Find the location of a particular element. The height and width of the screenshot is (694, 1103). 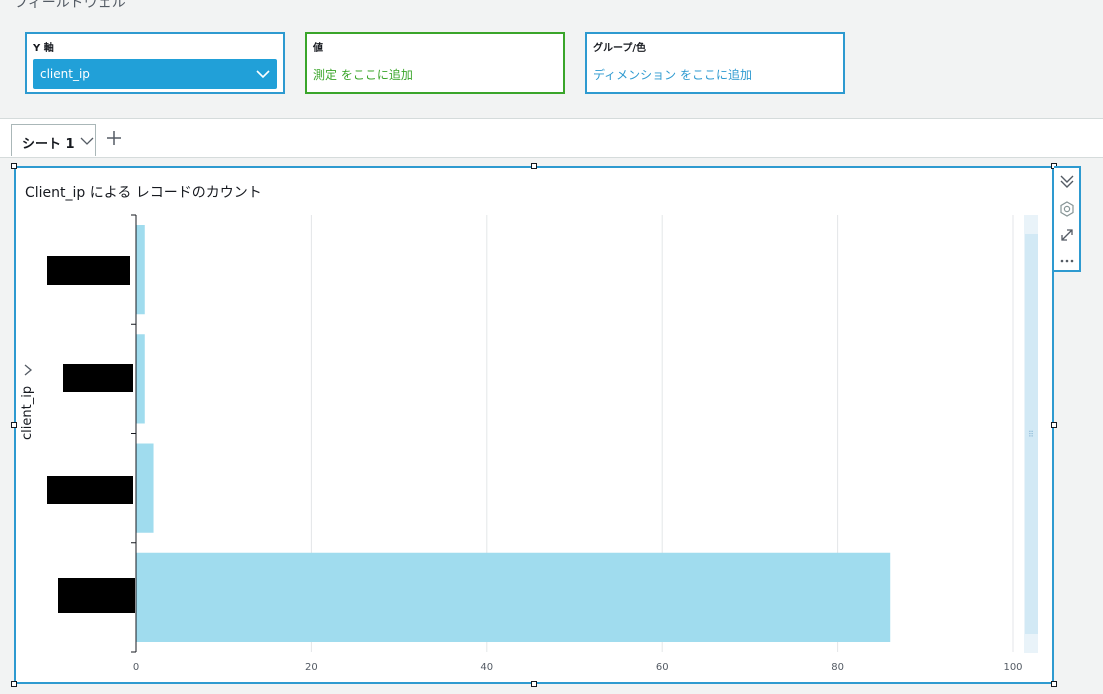

scrollbar-grip-icon: ⠿ is located at coordinates (1031, 434).